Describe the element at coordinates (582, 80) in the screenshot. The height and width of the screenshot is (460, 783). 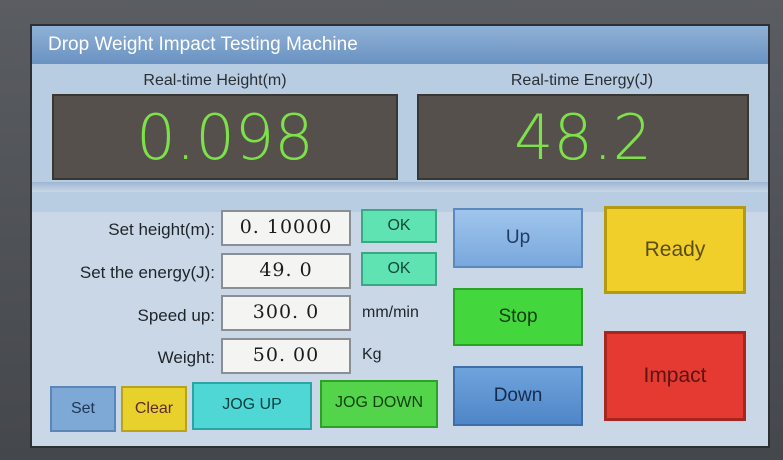
I see `energy-gauge-label: Real-time Energy(J)` at that location.